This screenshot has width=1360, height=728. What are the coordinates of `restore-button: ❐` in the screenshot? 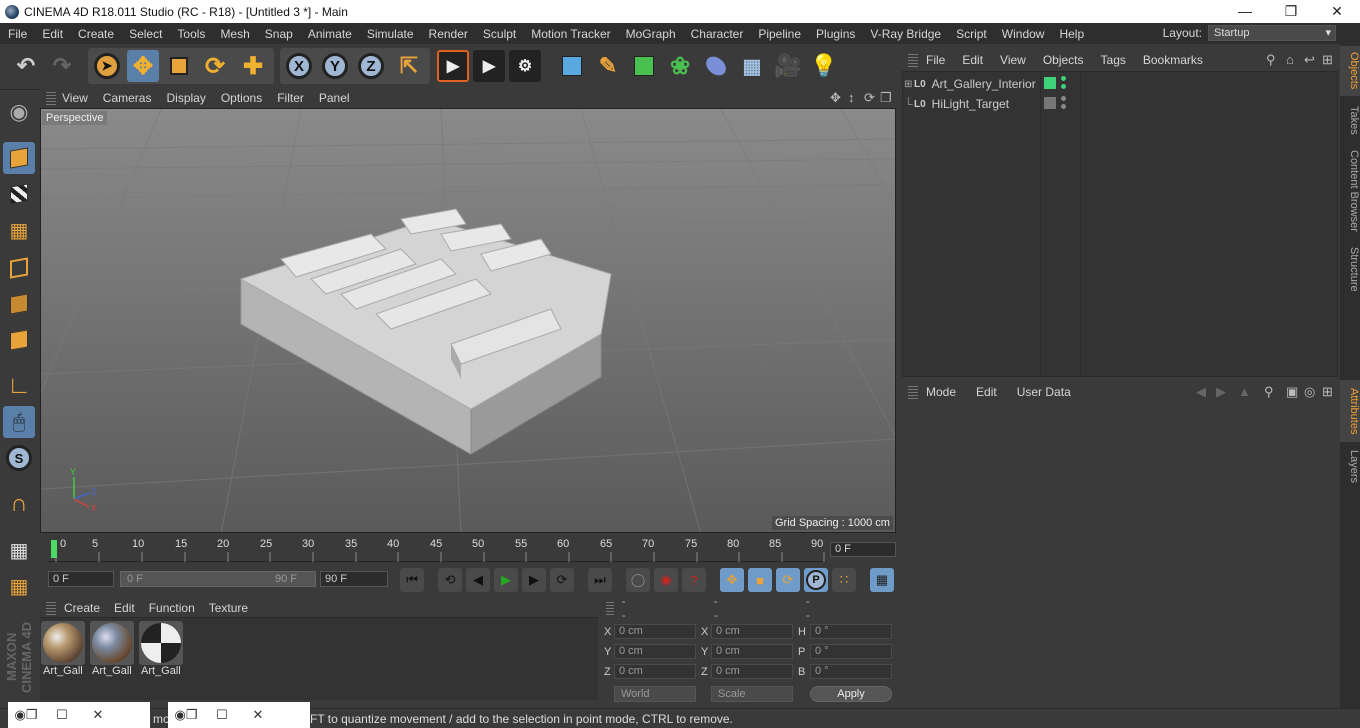 It's located at (1291, 11).